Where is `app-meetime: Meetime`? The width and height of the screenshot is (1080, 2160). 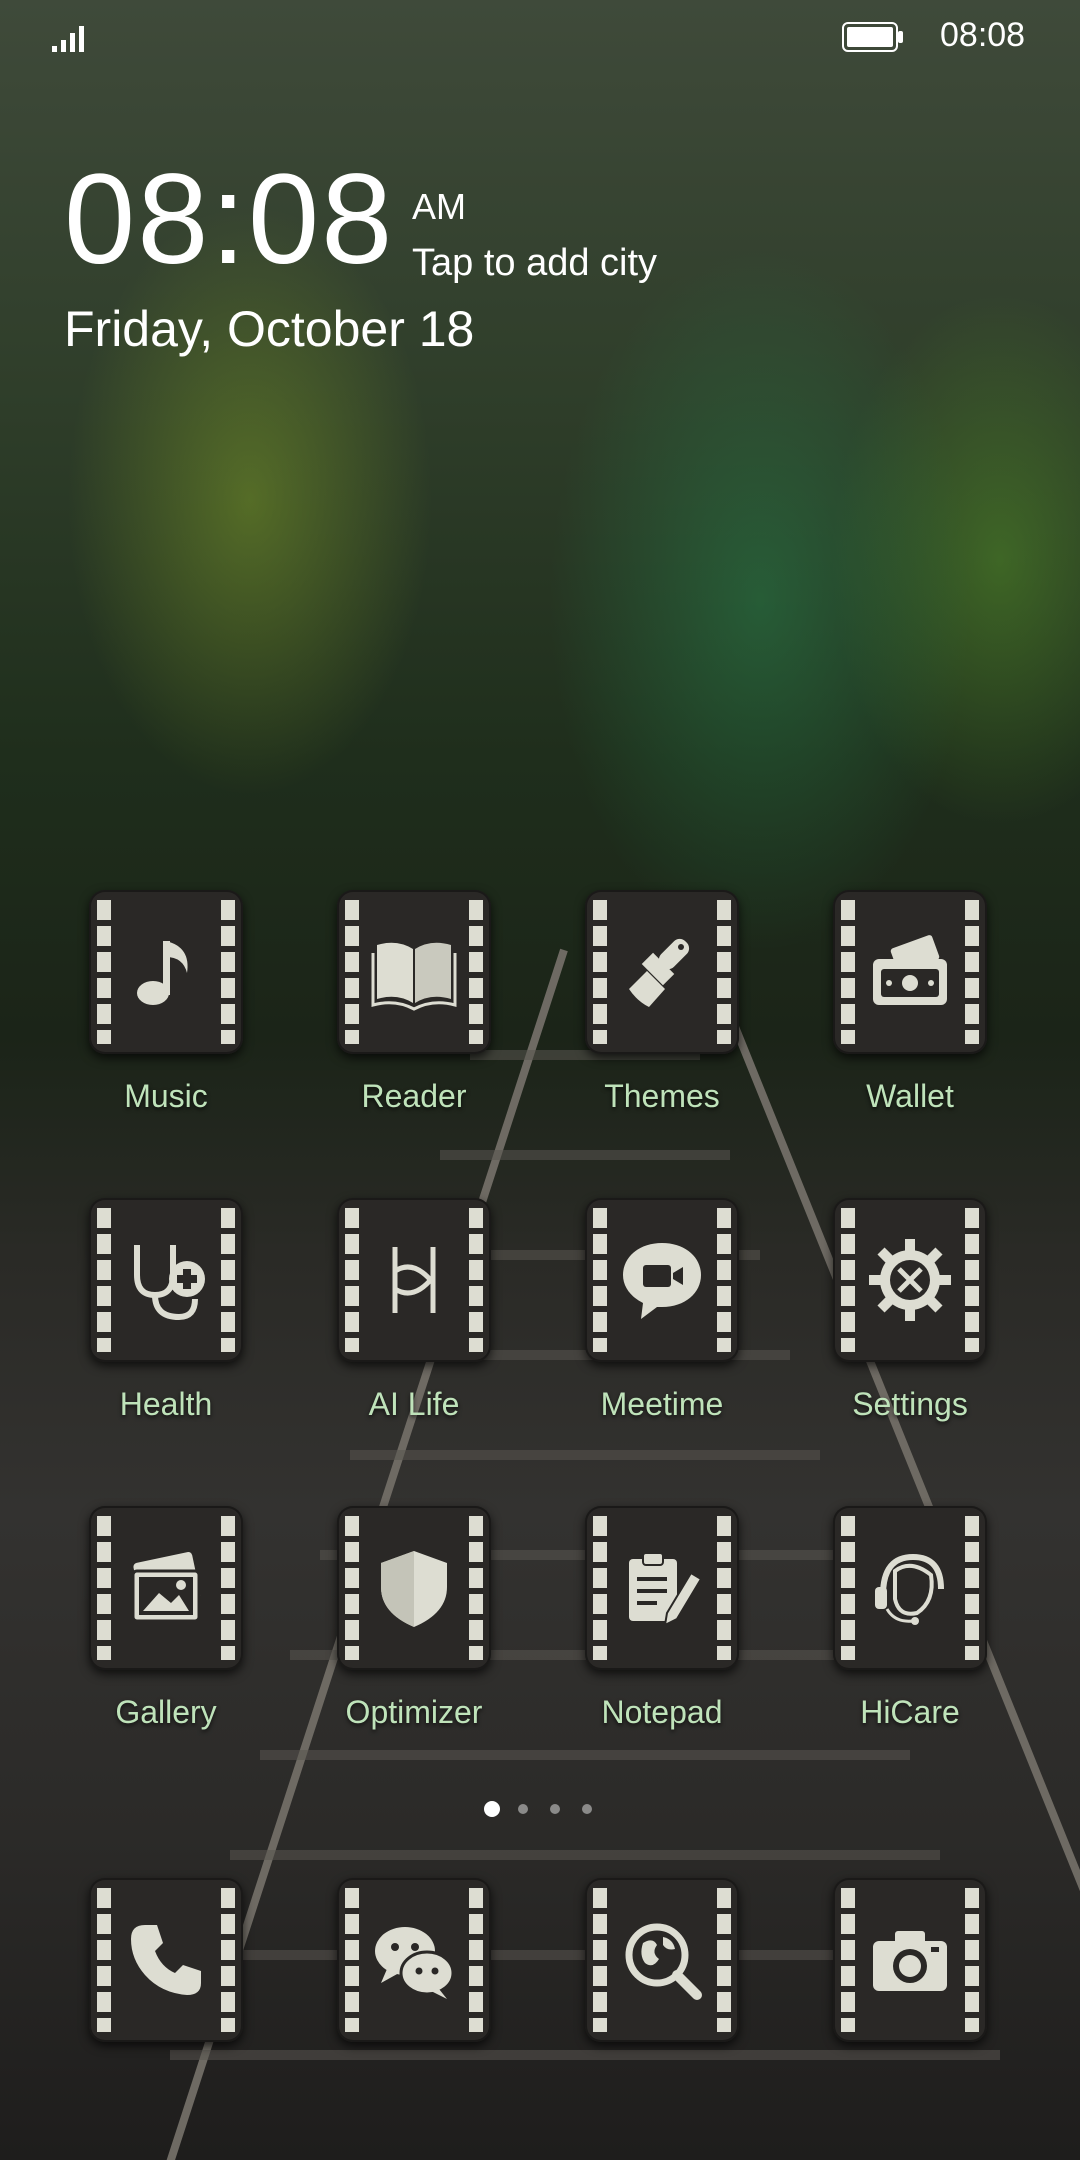
app-meetime: Meetime is located at coordinates (662, 1323).